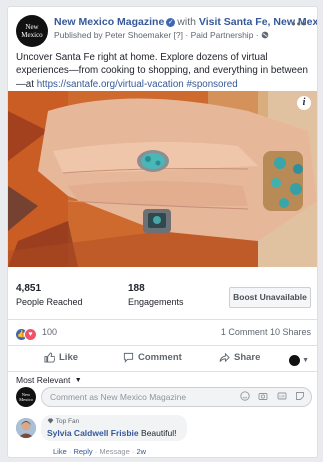 This screenshot has width=323, height=462. I want to click on comment-author: Sylvia Caldwell Frisbie, so click(93, 433).